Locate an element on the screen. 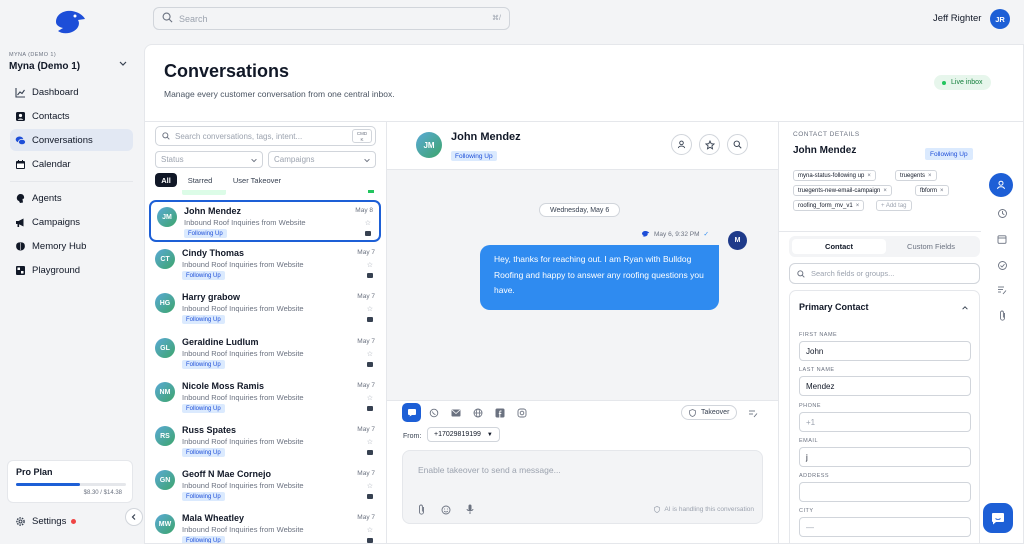  compose-options-icon is located at coordinates (753, 413).